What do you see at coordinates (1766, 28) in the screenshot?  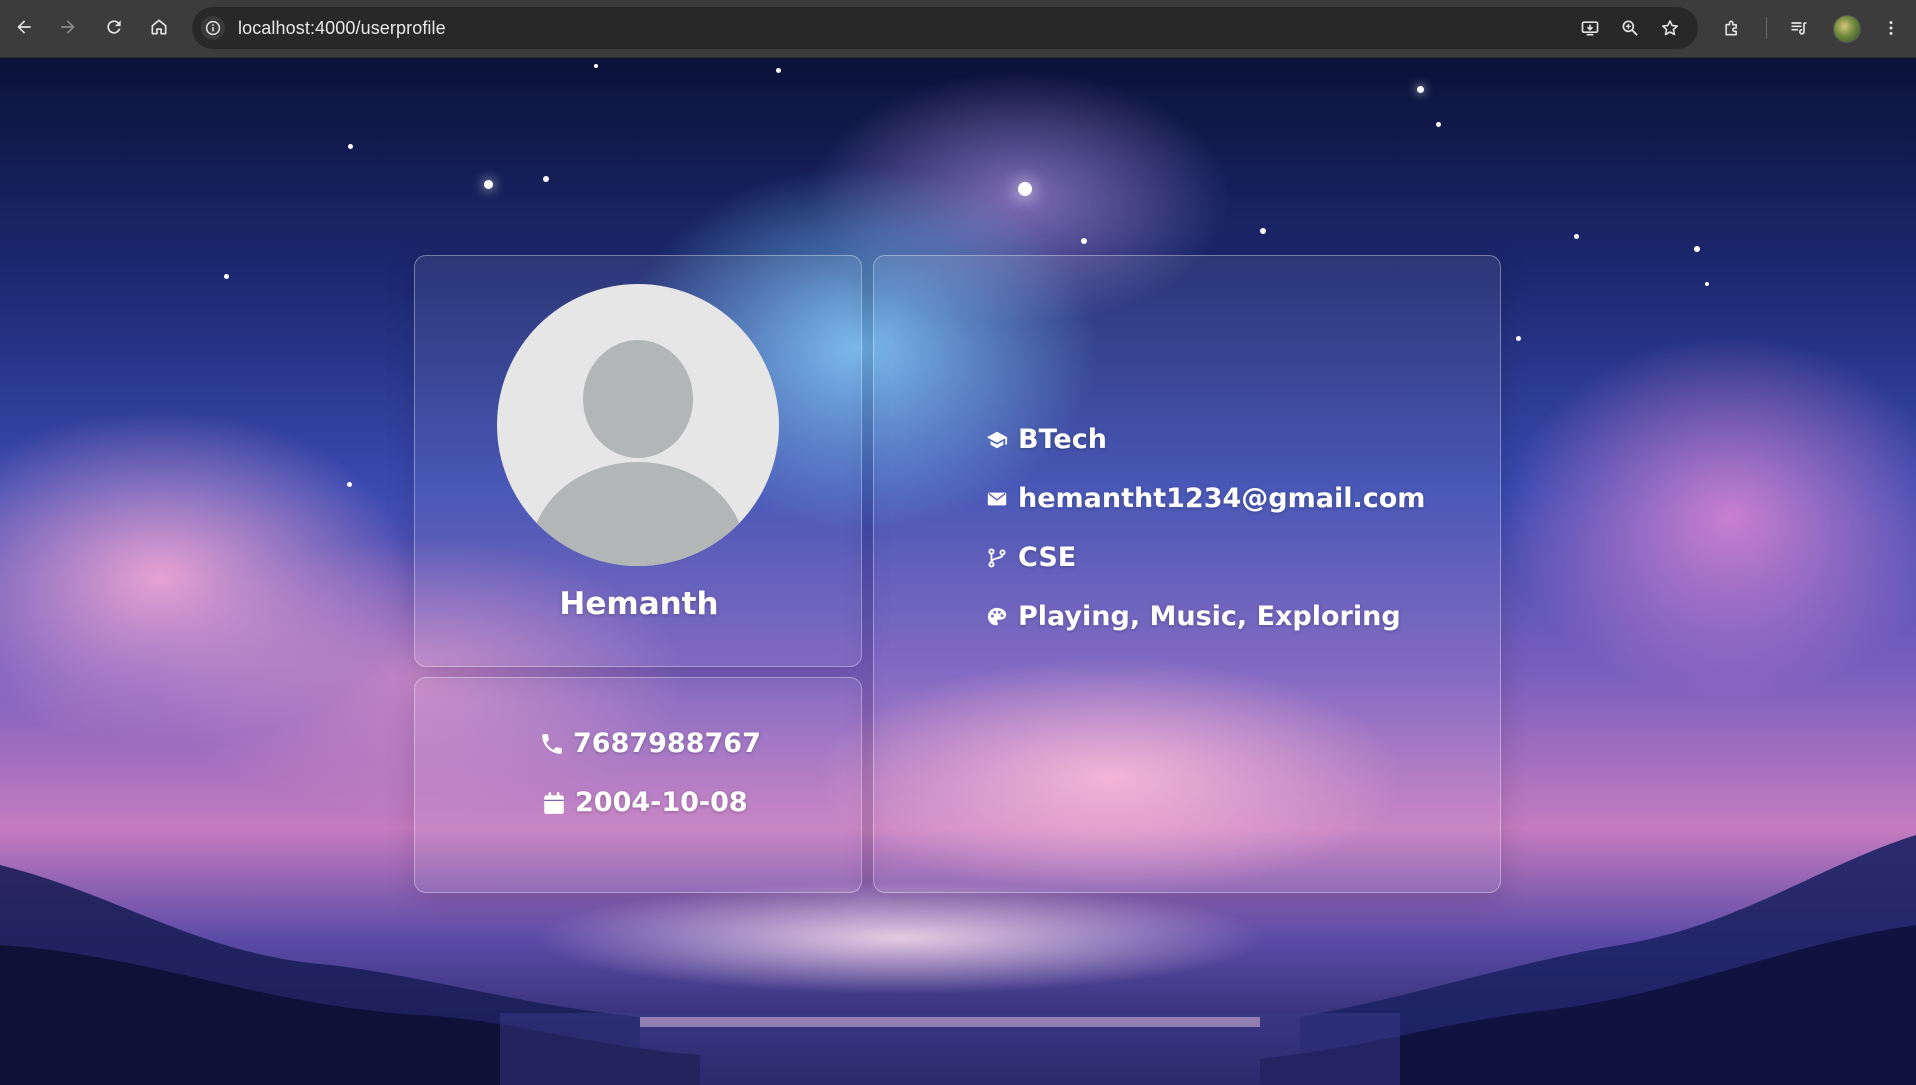 I see `toolbar-divider` at bounding box center [1766, 28].